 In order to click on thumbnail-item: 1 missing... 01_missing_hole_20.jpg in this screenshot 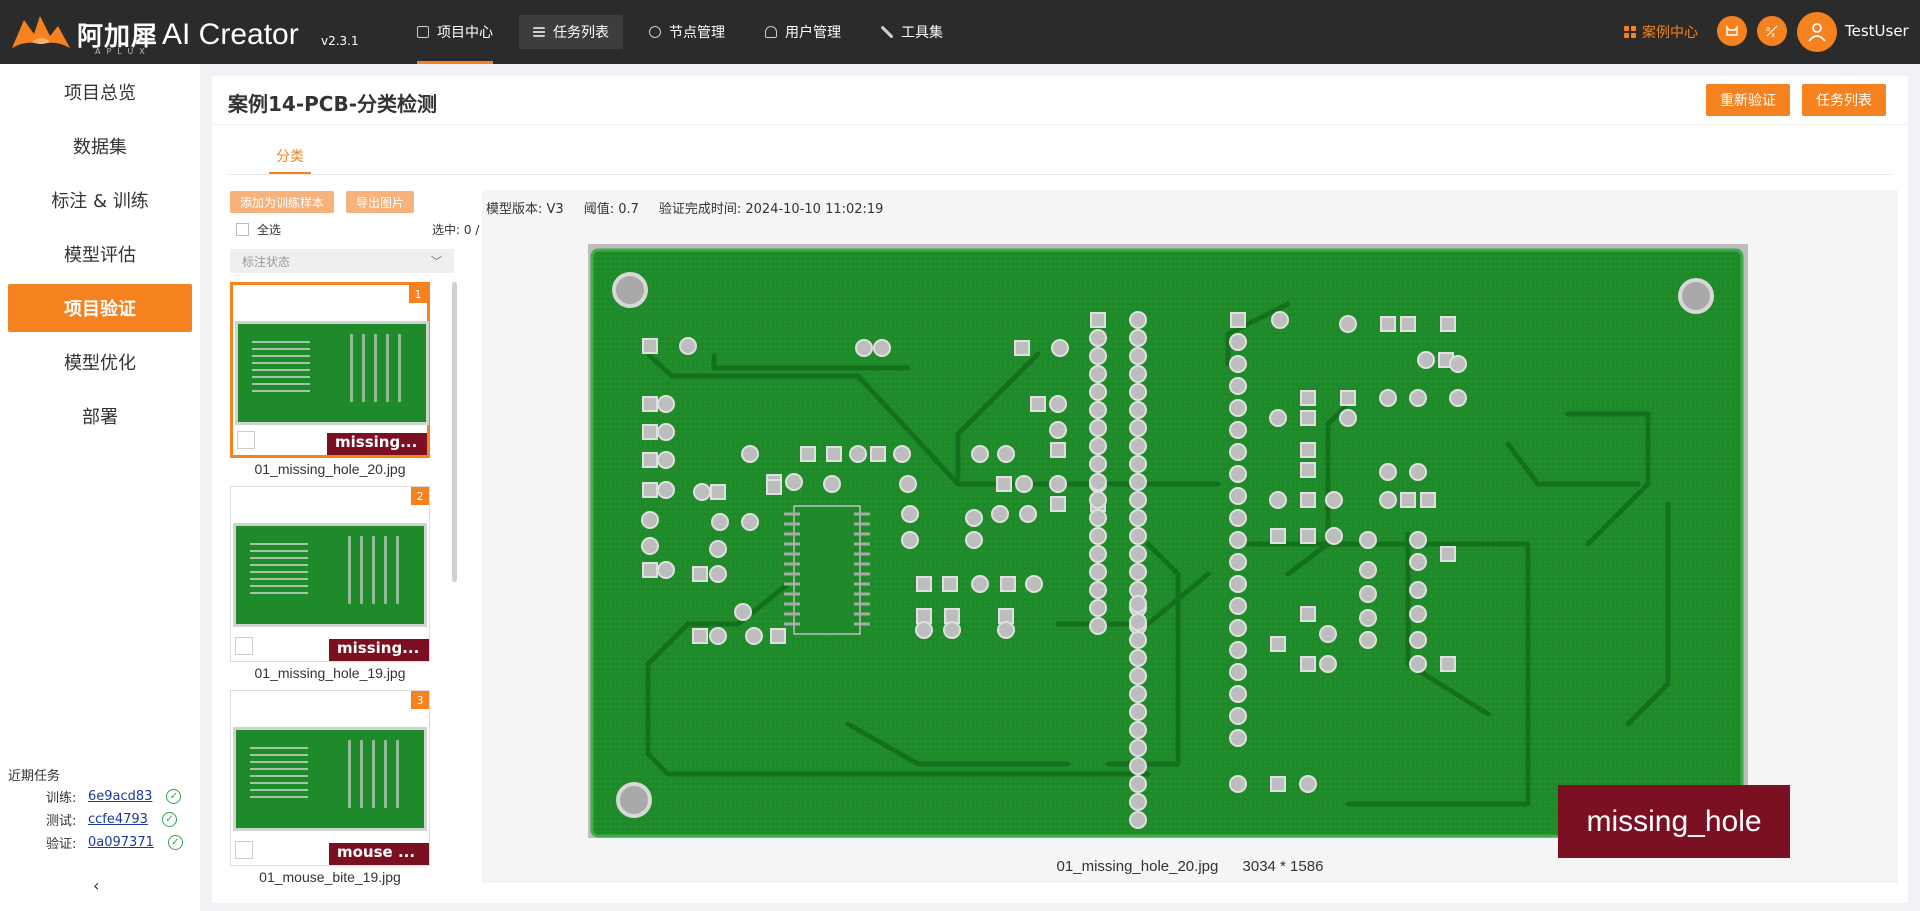, I will do `click(330, 384)`.